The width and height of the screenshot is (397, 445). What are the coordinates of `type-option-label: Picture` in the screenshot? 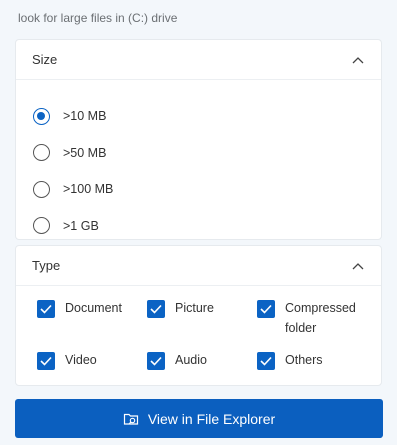 It's located at (194, 308).